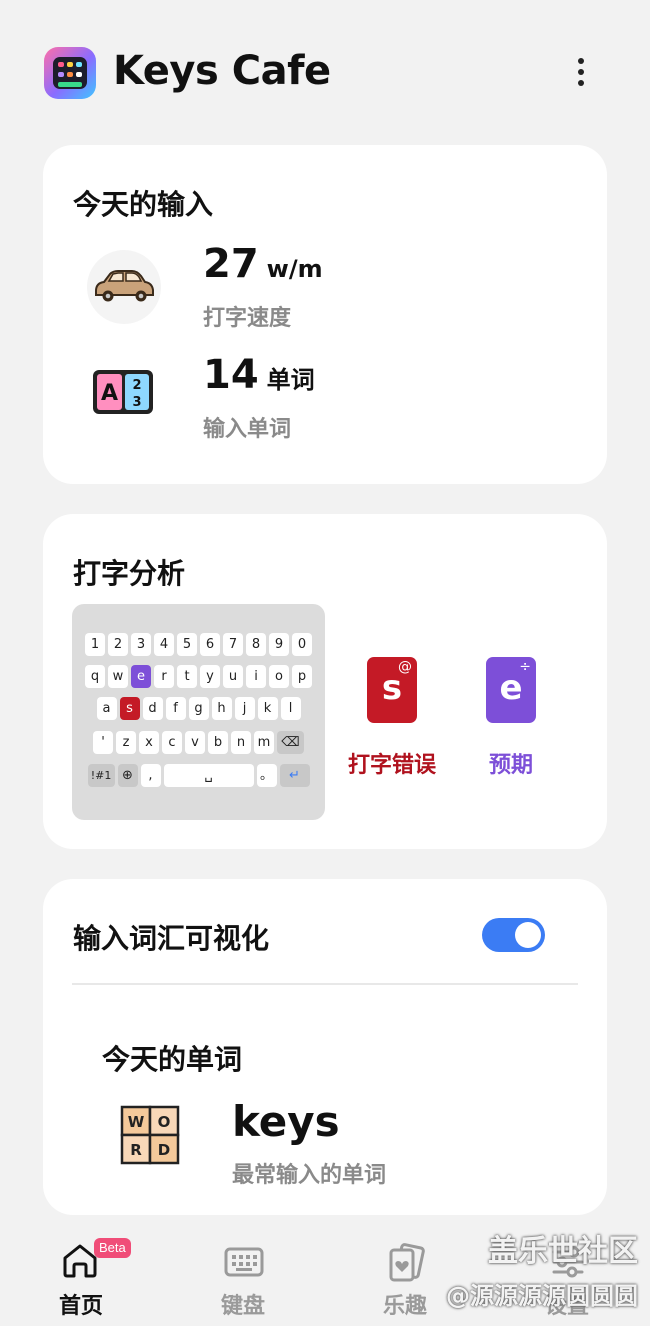 This screenshot has height=1326, width=650. What do you see at coordinates (198, 676) in the screenshot?
I see `keyboard-row-qwerty: qwertyuiop` at bounding box center [198, 676].